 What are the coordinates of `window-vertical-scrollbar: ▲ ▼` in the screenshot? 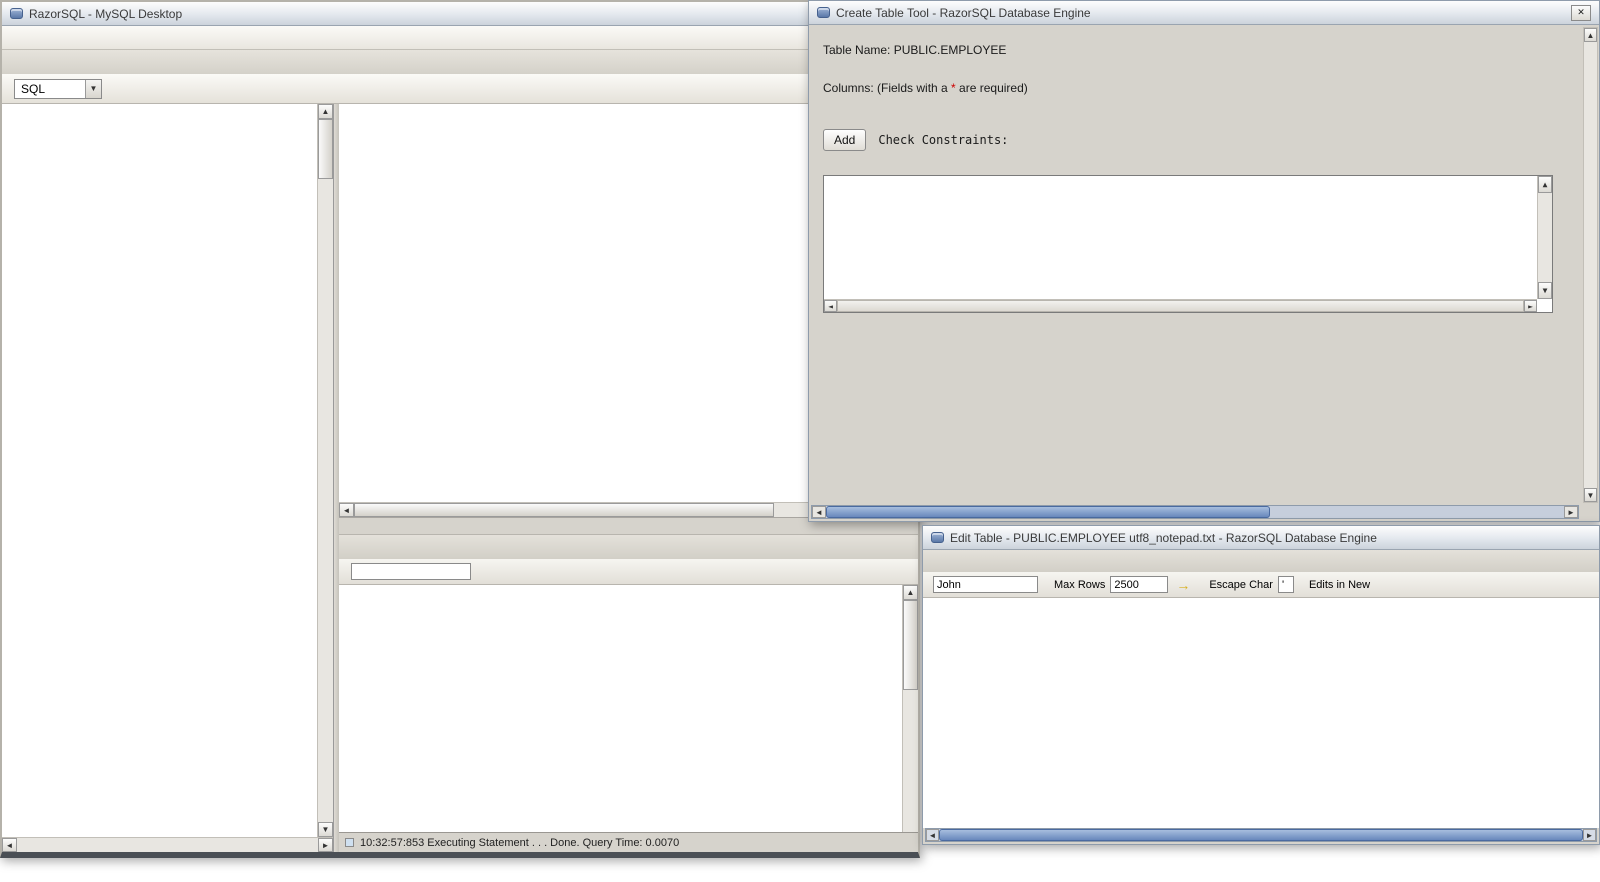 It's located at (1590, 265).